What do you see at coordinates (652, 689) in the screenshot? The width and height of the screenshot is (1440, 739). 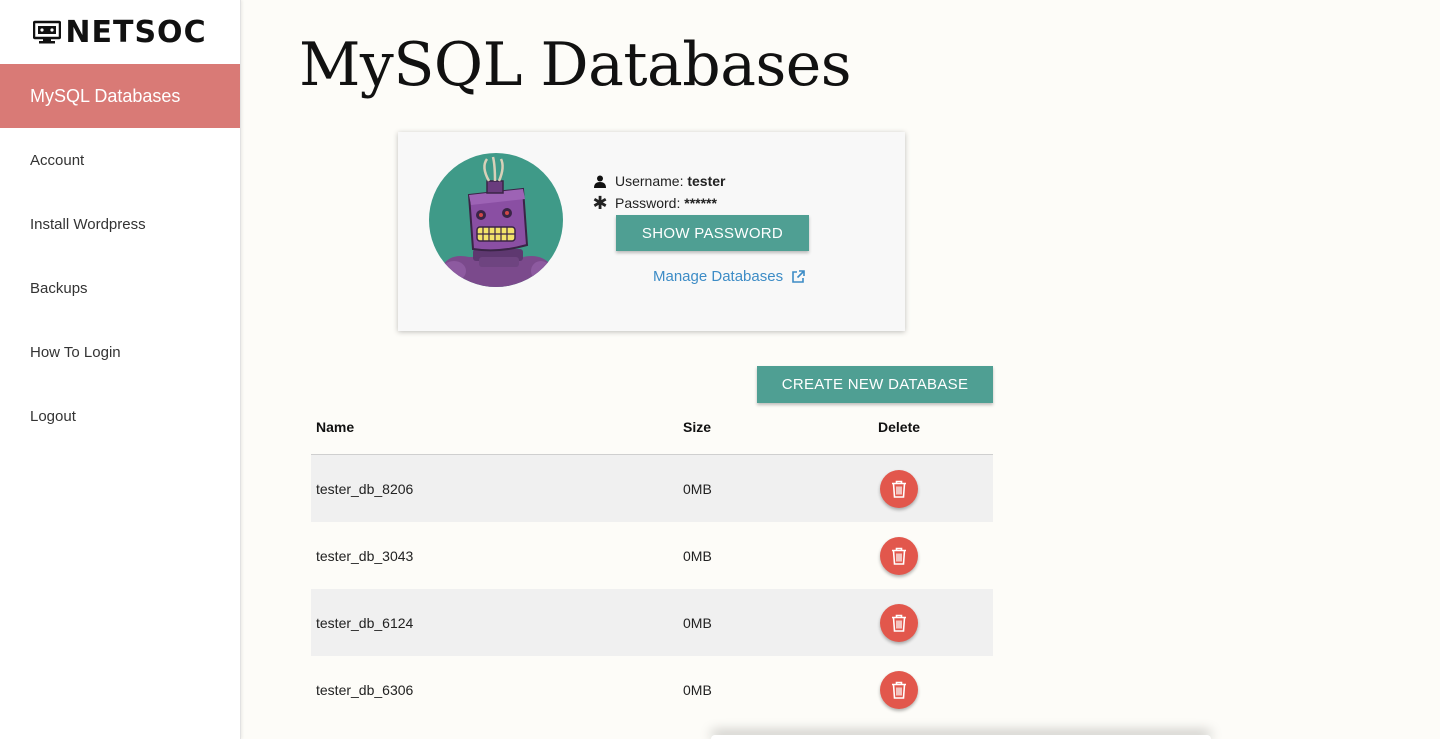 I see `table-row: tester_db_6306 0MB` at bounding box center [652, 689].